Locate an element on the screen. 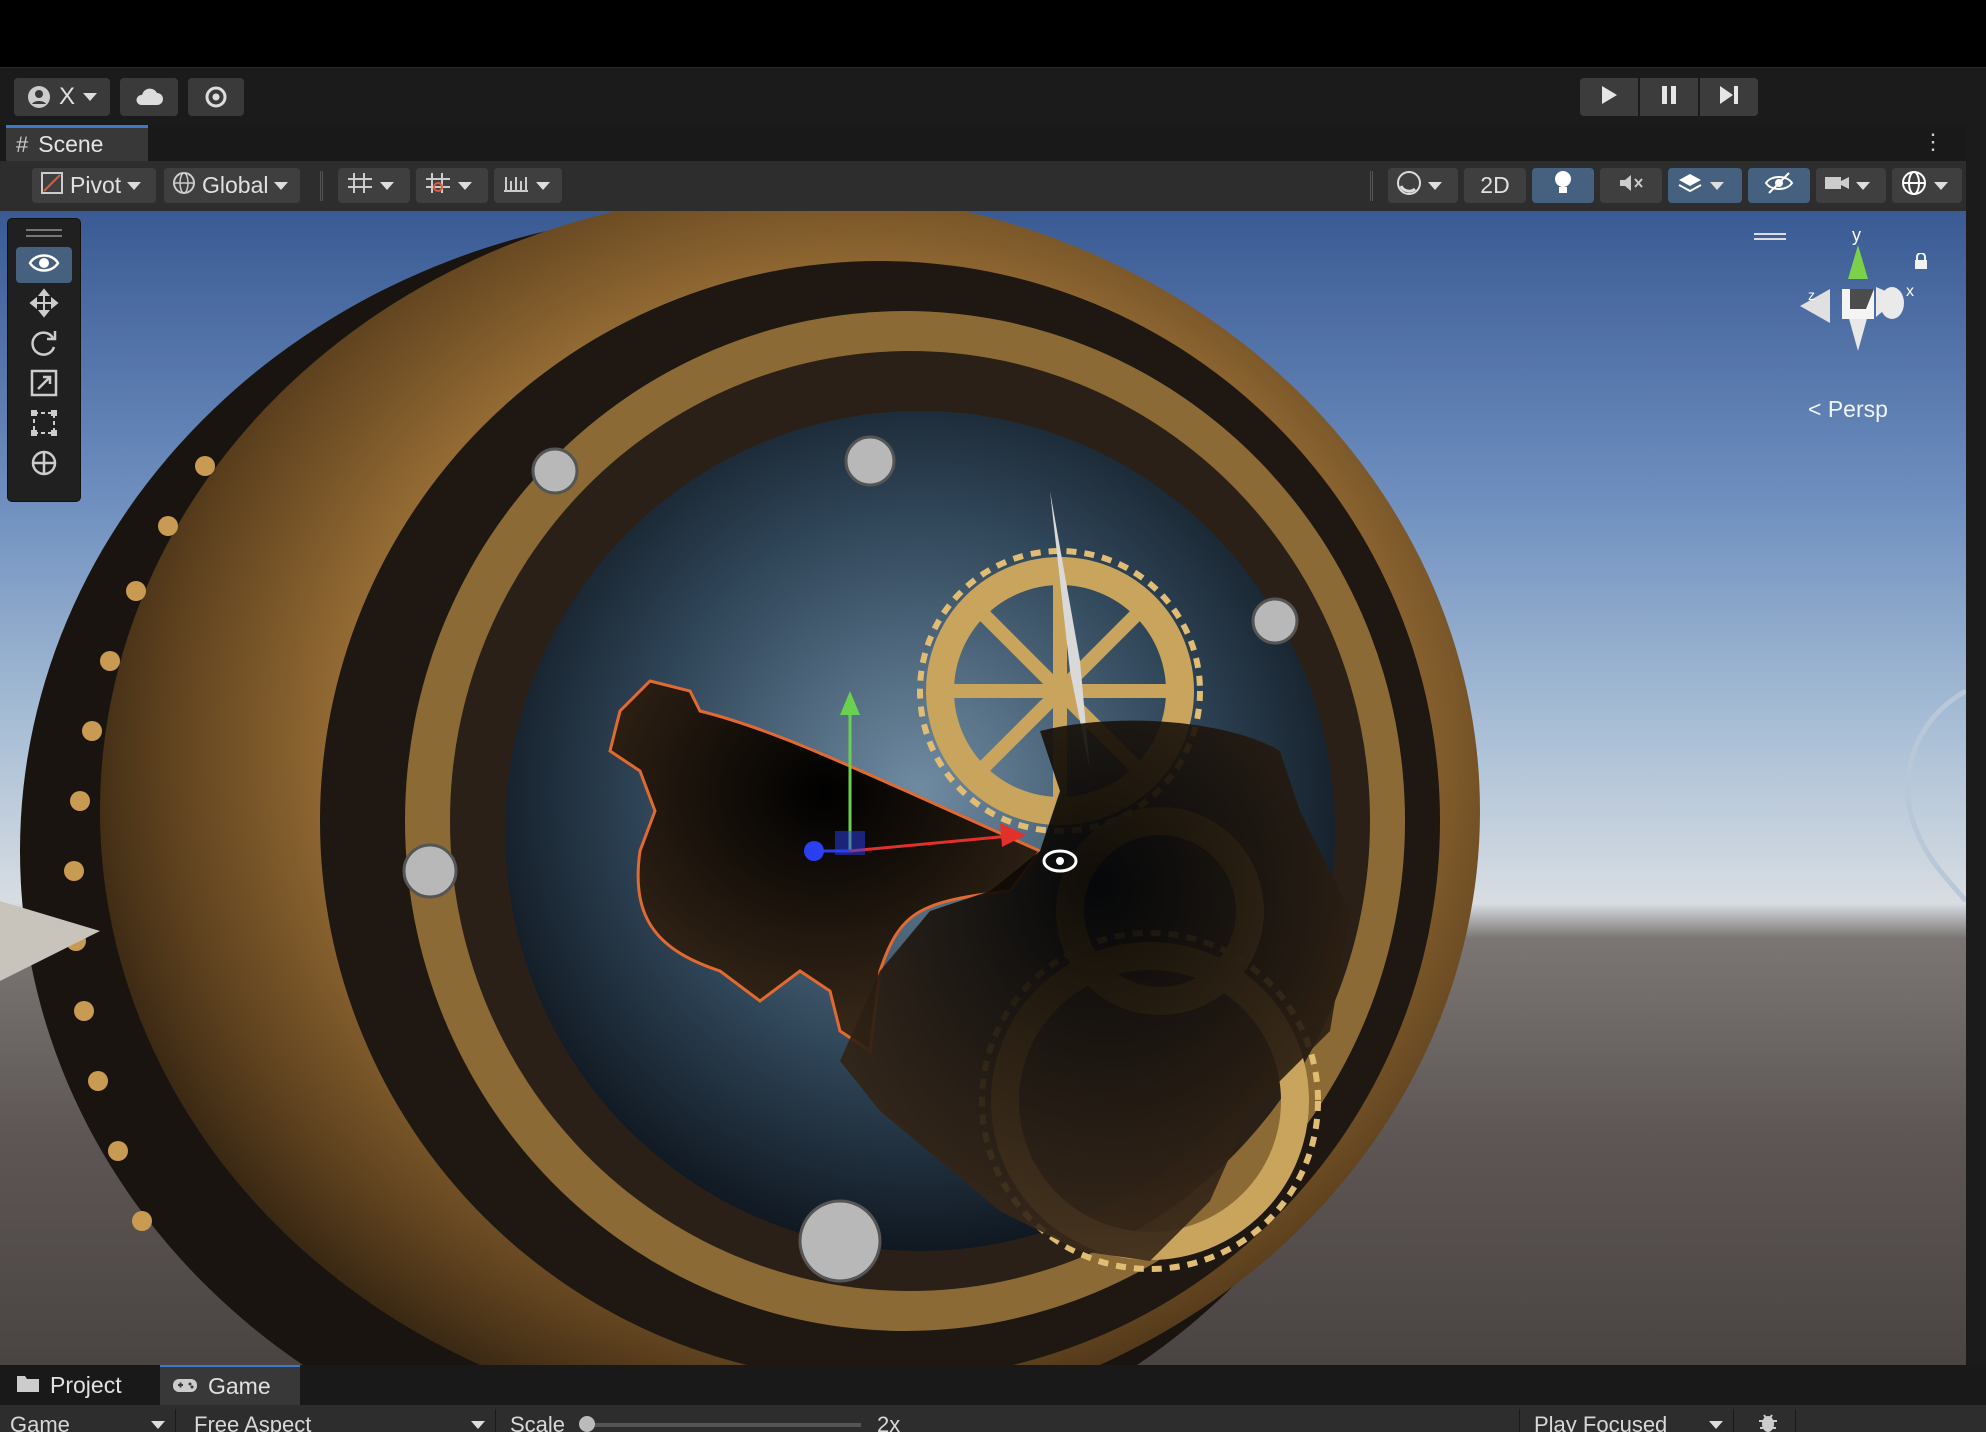  toggle-2d-button: 2D is located at coordinates (1495, 185).